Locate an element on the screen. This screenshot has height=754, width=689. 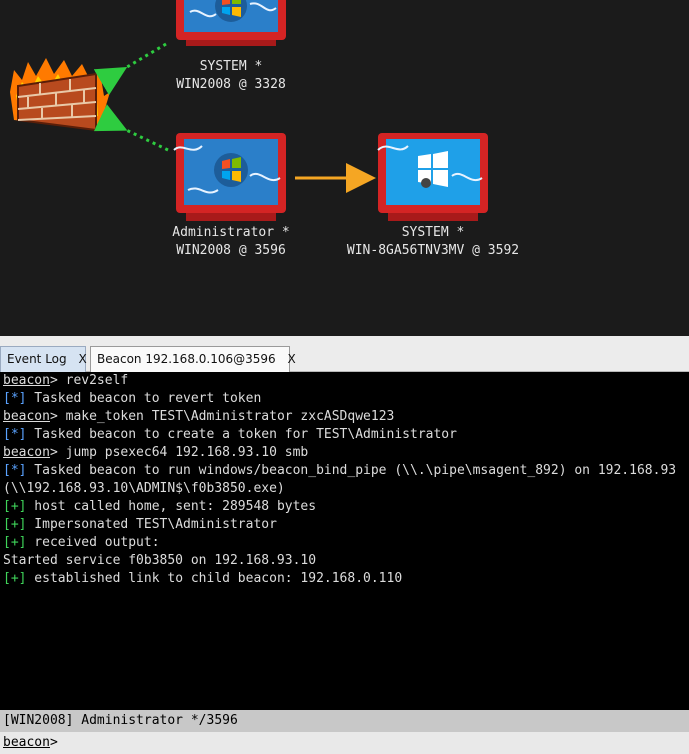
prompt-suffix: > is located at coordinates (53, 742).